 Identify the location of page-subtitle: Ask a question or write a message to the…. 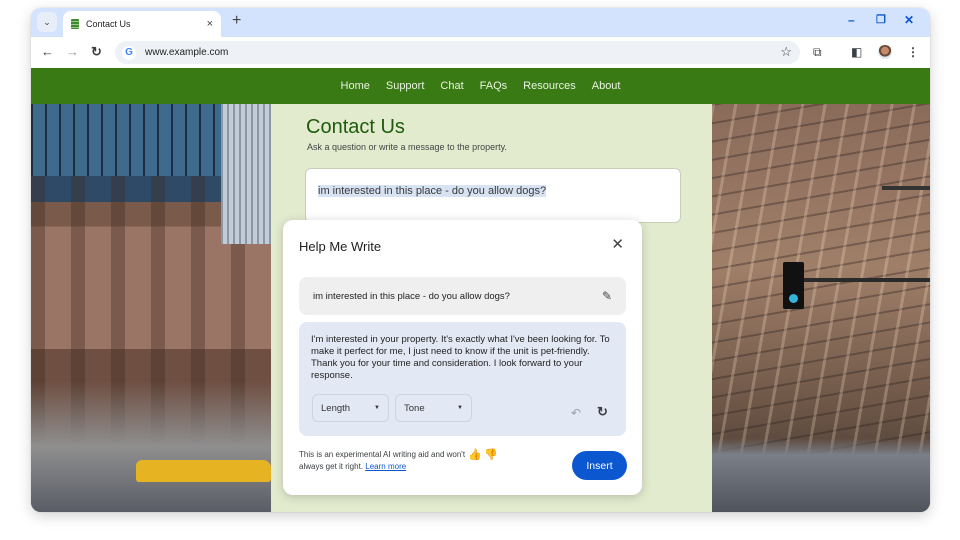
(407, 147).